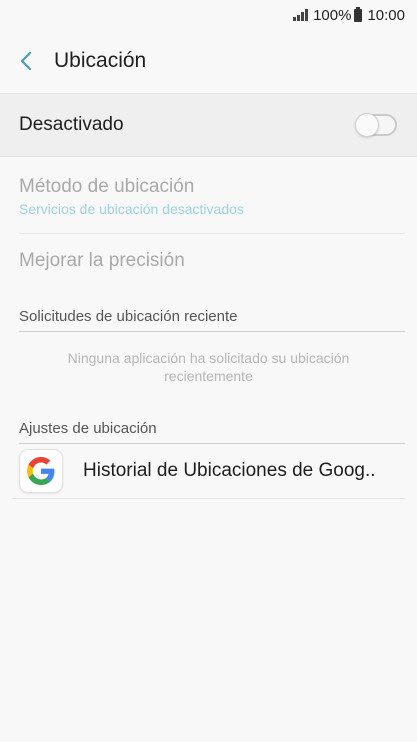  I want to click on toggle-knob, so click(367, 125).